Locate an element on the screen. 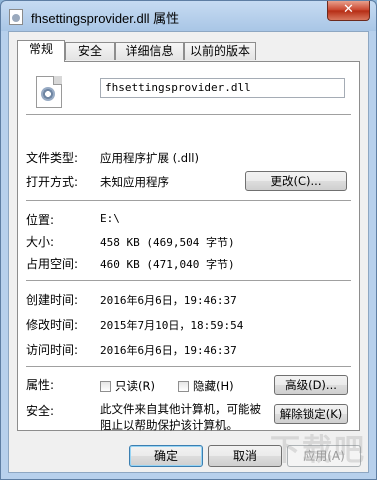 Image resolution: width=377 pixels, height=480 pixels. close-button: ✕ is located at coordinates (348, 11).